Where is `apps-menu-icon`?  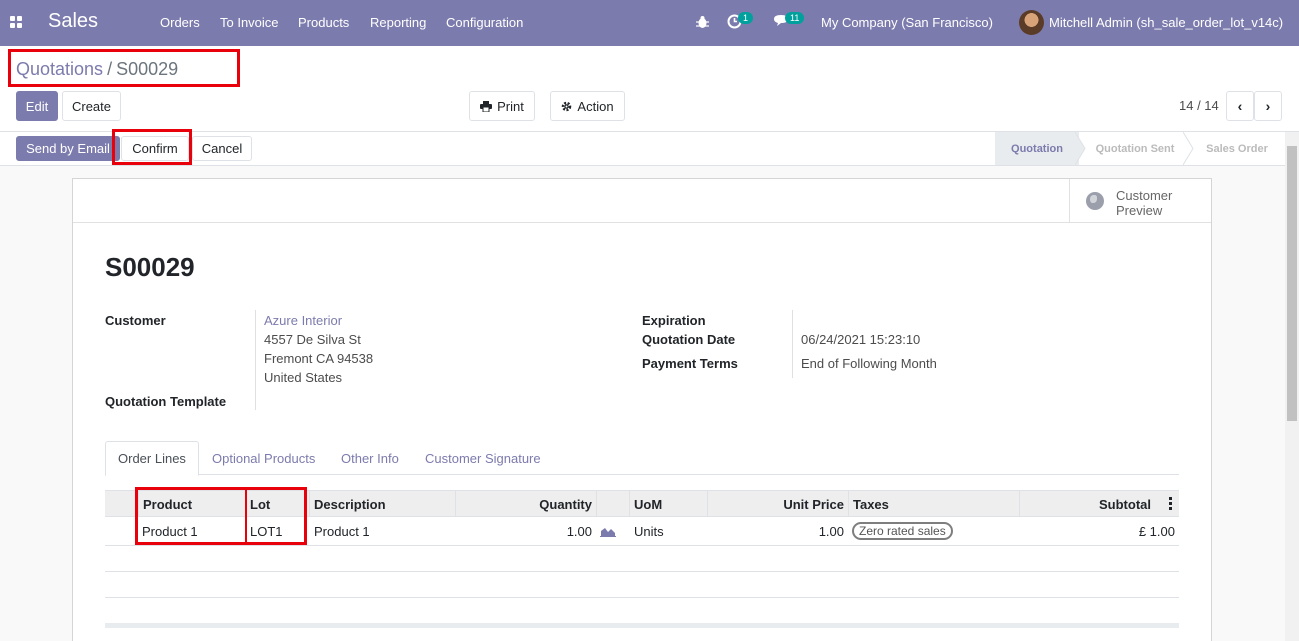 apps-menu-icon is located at coordinates (16, 22).